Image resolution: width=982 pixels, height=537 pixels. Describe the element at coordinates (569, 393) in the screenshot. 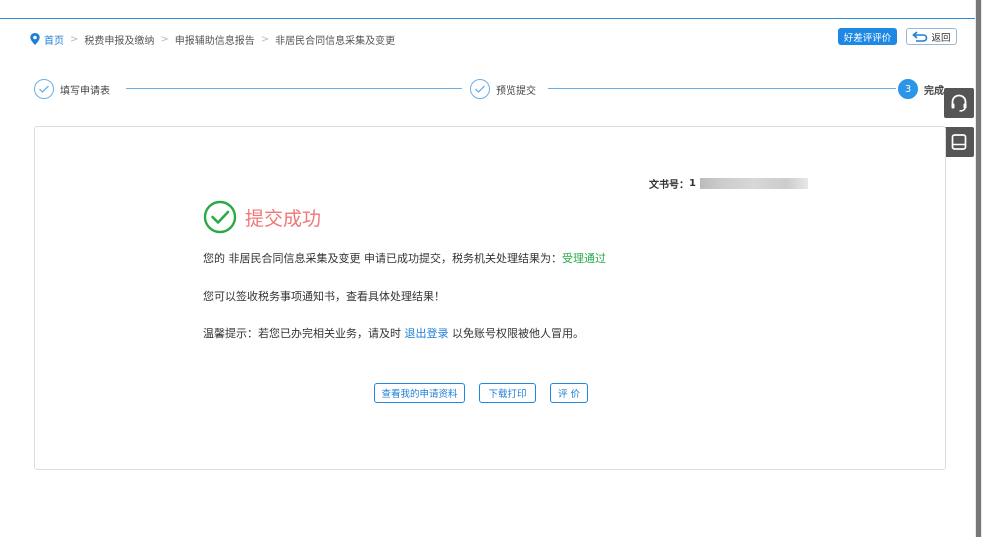

I see `rate-button: 评 价` at that location.